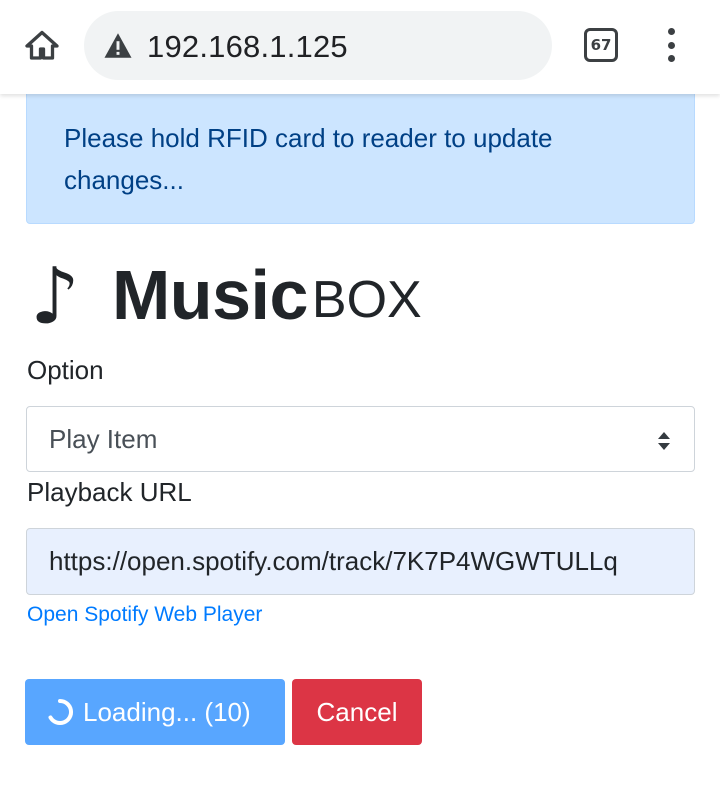 The height and width of the screenshot is (788, 720). Describe the element at coordinates (109, 492) in the screenshot. I see `playback-url-label: Playback URL` at that location.